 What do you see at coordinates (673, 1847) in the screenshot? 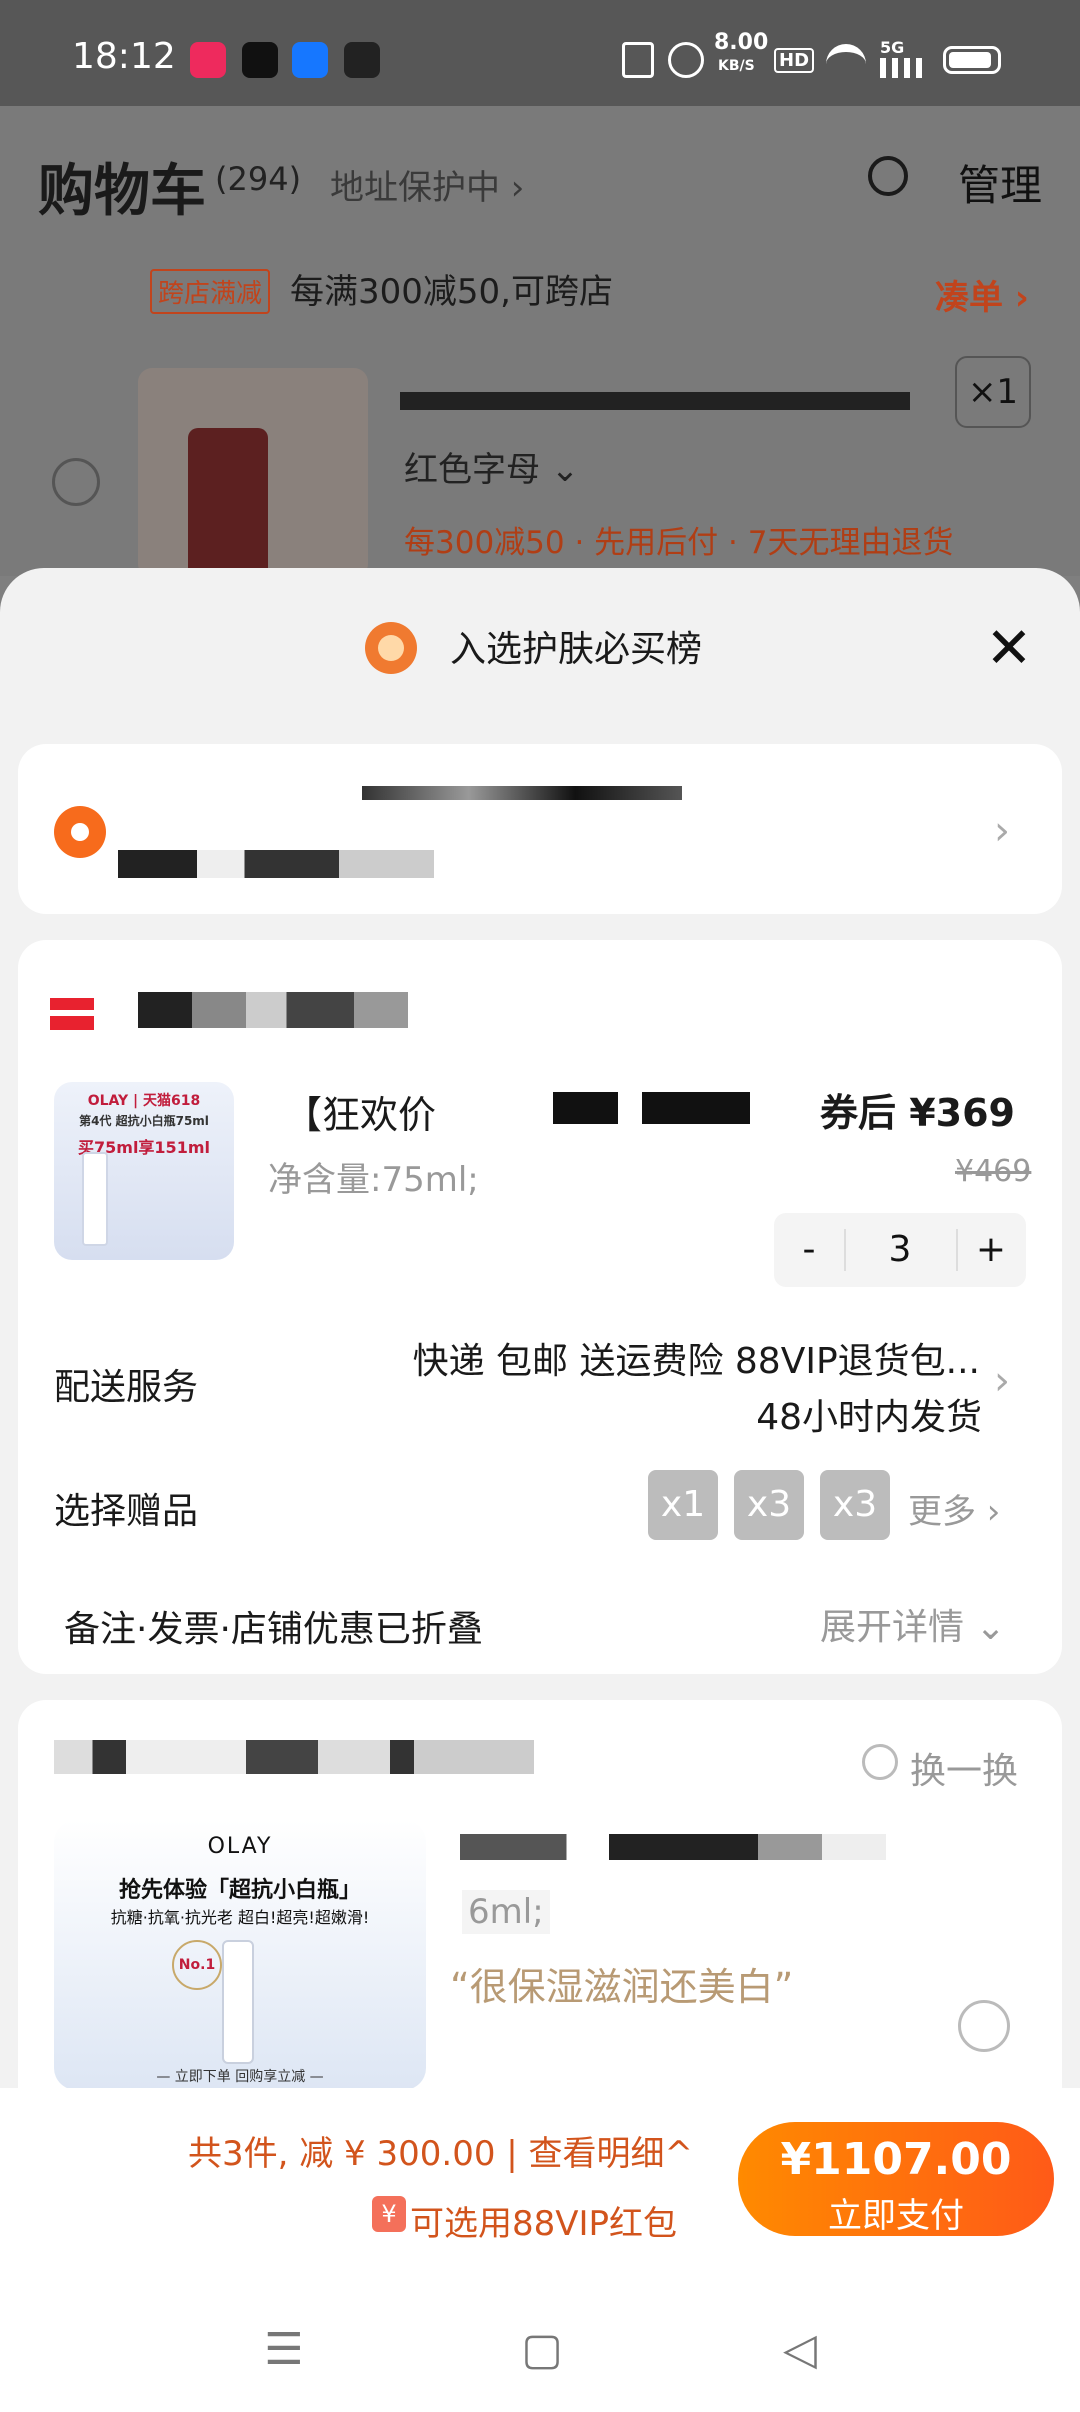
I see `recommend-title-redacted` at bounding box center [673, 1847].